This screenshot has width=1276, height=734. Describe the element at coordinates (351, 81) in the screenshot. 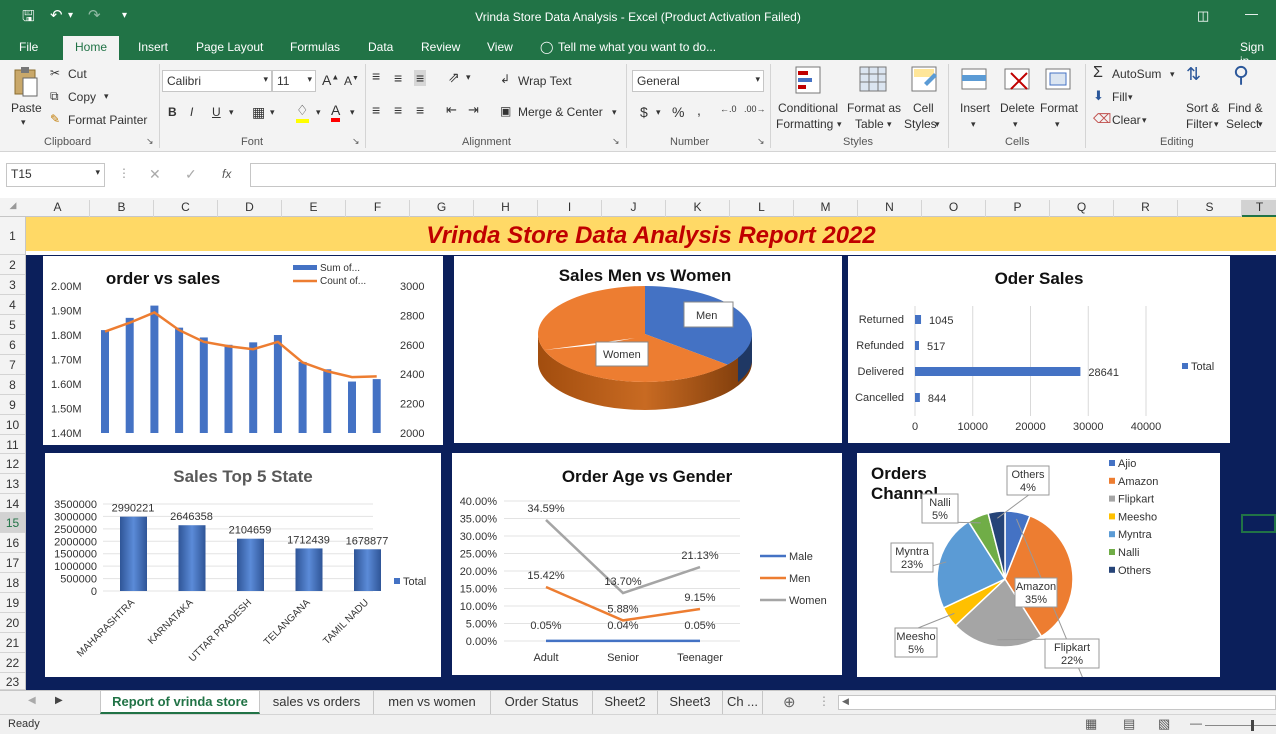

I see `decrease-font-icon: A▼` at that location.